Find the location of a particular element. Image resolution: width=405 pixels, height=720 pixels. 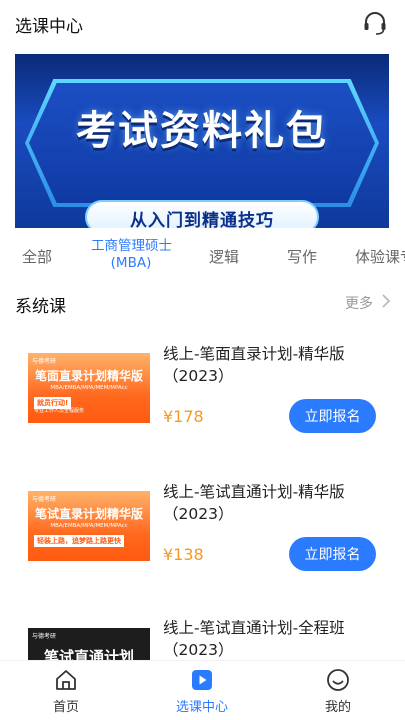

tab-logic: 逻辑 is located at coordinates (224, 256).